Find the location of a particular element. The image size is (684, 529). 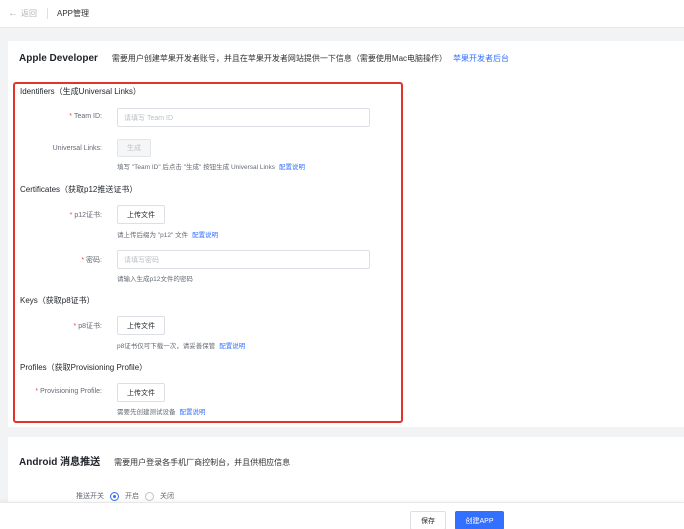

top-bar: ← 返回 APP管理 is located at coordinates (342, 14).